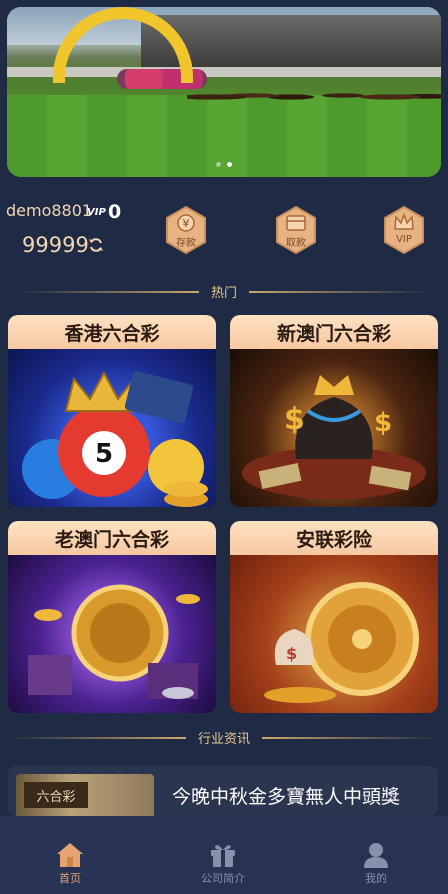  Describe the element at coordinates (55, 245) in the screenshot. I see `balance-amount: 99999` at that location.